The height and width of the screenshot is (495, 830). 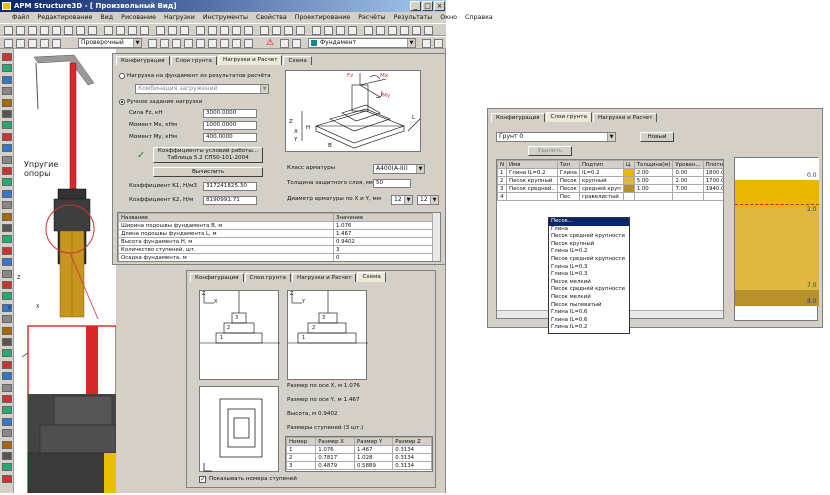 I want to click on cut-icon, so click(x=160, y=30).